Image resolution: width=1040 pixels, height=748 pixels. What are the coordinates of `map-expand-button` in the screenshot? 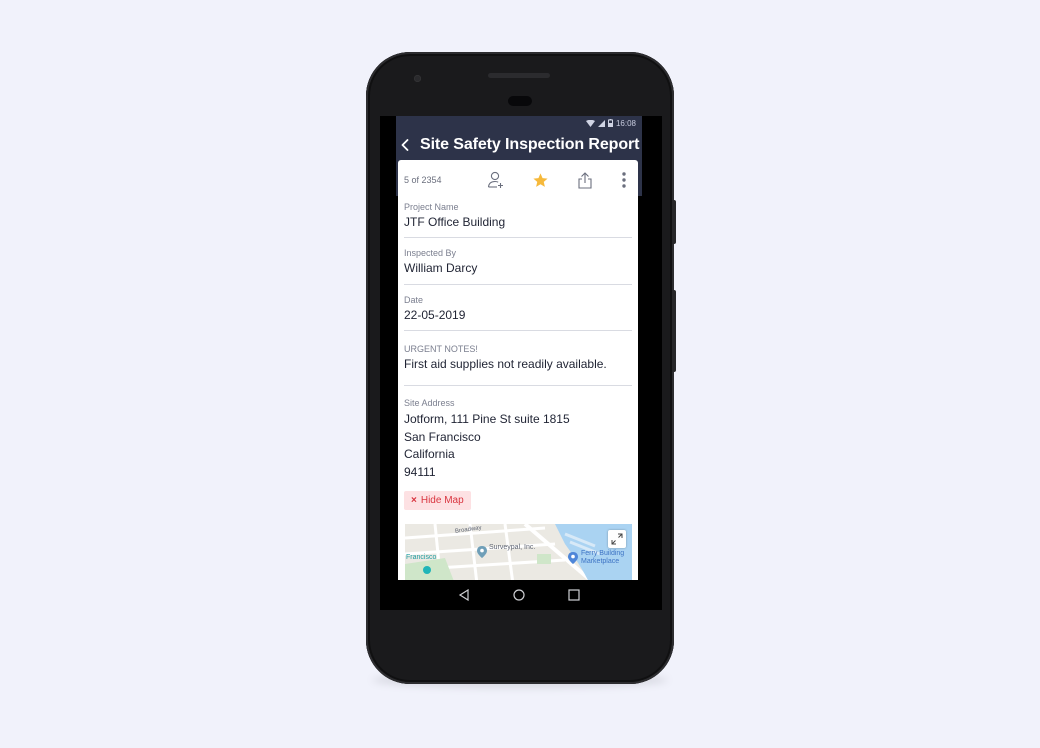 It's located at (617, 539).